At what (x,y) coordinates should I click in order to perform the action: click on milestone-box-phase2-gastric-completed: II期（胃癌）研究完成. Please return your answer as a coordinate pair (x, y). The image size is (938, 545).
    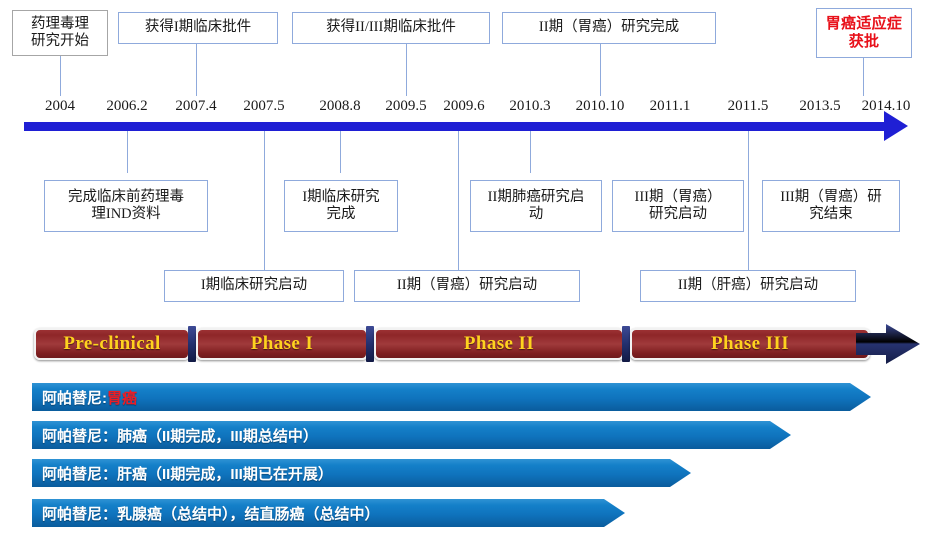
    Looking at the image, I should click on (609, 28).